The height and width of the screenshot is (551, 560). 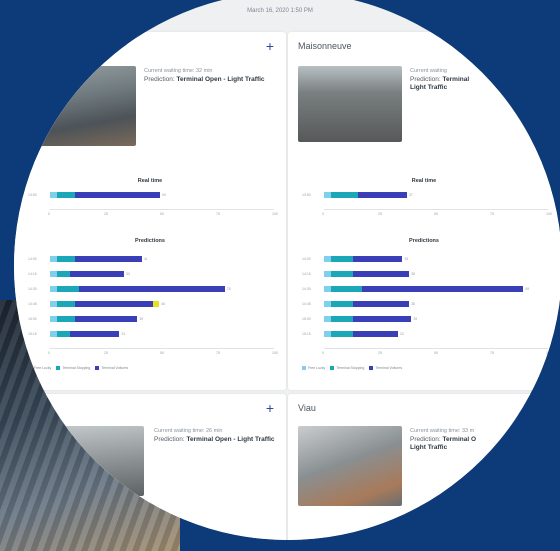 I want to click on x-axis, so click(x=436, y=209).